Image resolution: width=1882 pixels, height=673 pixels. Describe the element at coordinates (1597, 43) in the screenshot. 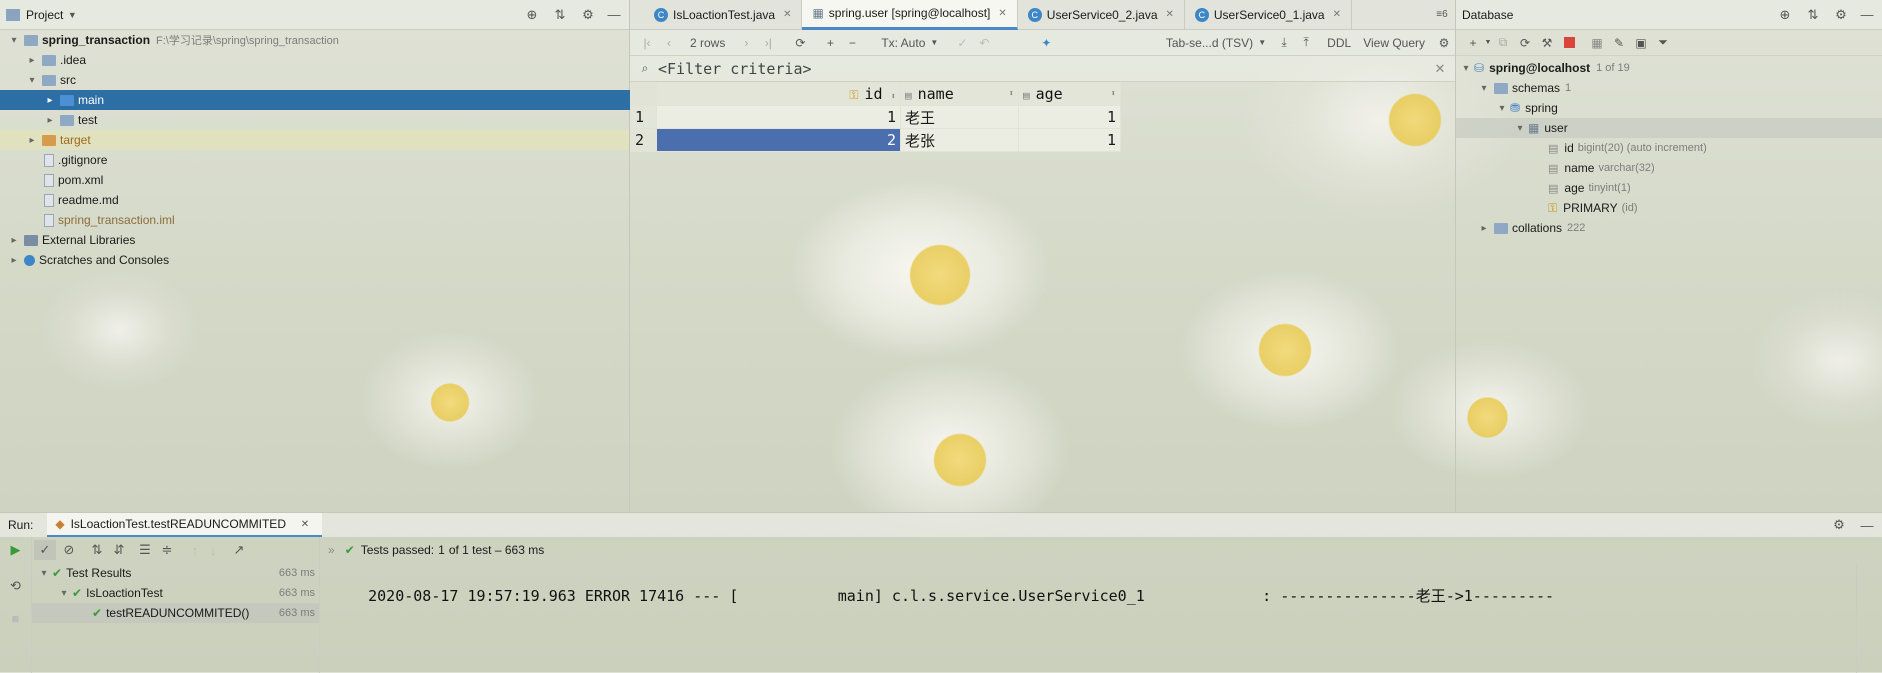

I see `table-view-icon: ▦` at that location.